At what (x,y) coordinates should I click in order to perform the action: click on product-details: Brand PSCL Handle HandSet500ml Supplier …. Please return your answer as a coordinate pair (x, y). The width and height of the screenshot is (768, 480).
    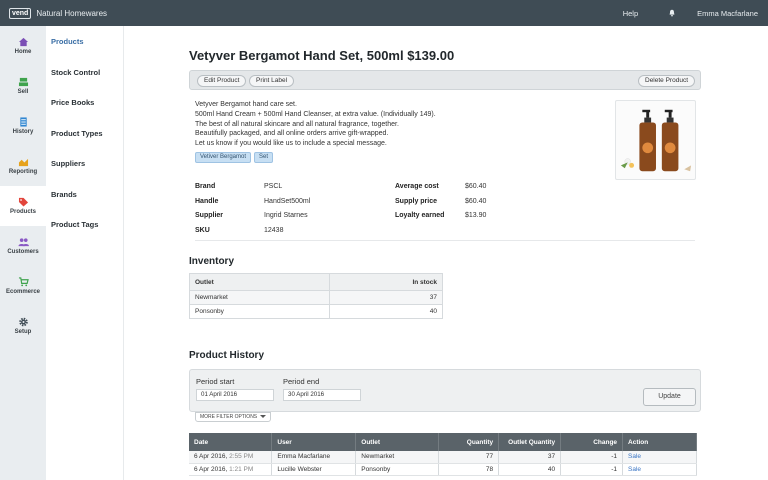
    Looking at the image, I should click on (445, 212).